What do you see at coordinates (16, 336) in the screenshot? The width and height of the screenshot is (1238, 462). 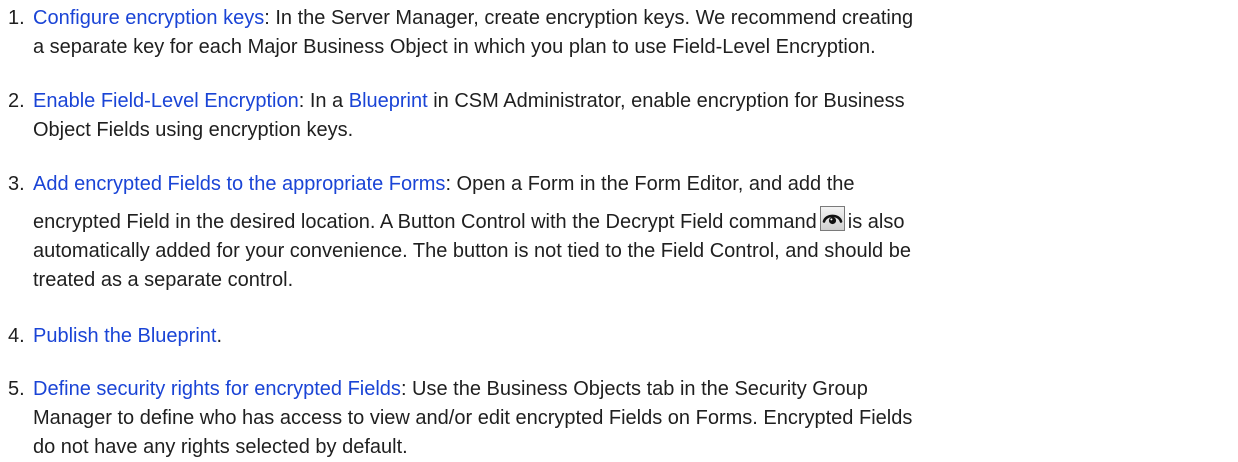 I see `step-number: 4.` at bounding box center [16, 336].